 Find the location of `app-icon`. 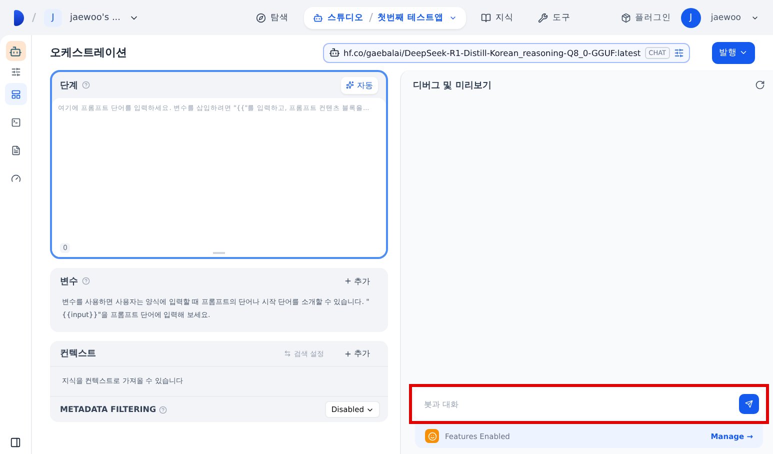

app-icon is located at coordinates (16, 51).